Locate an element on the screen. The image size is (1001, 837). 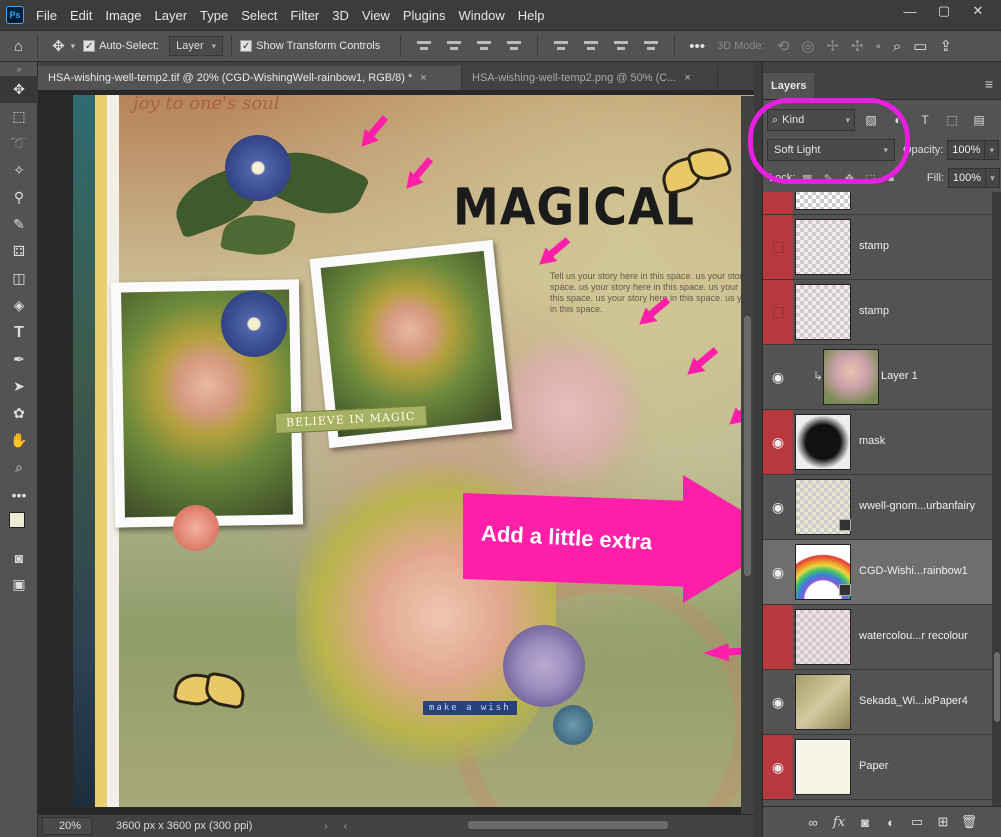
magic-wand-tool-icon: ✧ is located at coordinates (19, 170).